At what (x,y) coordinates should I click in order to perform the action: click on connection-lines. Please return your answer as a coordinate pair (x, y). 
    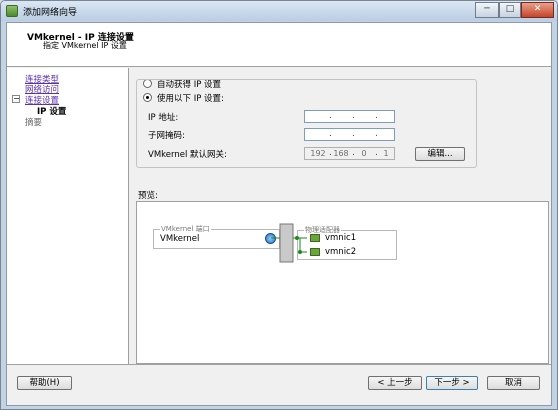
    Looking at the image, I should click on (289, 243).